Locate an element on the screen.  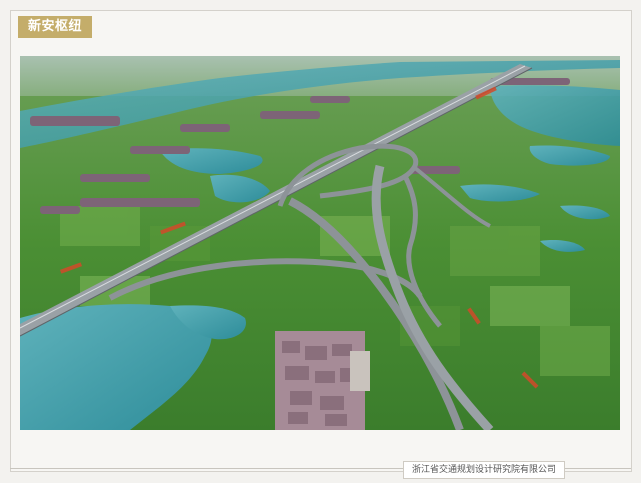
page-title: 新安枢纽 is located at coordinates (55, 27).